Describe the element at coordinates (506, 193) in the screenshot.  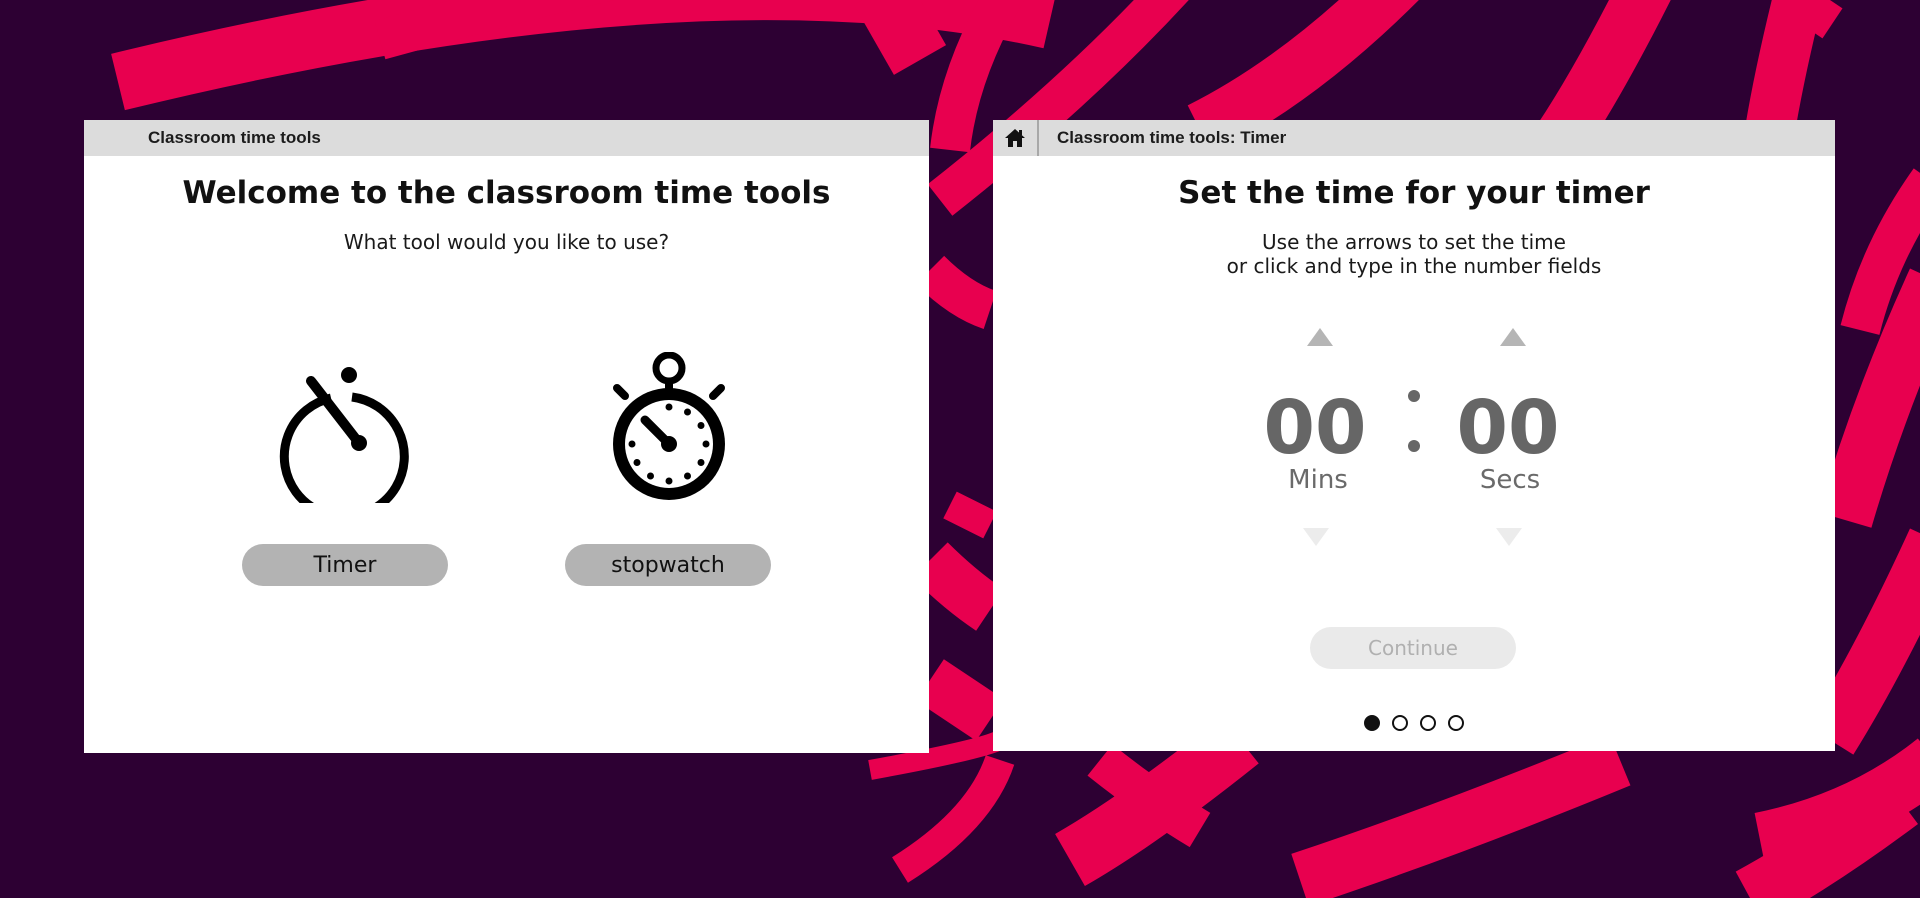
I see `welcome-heading: Welcome to the classroom time tools` at that location.